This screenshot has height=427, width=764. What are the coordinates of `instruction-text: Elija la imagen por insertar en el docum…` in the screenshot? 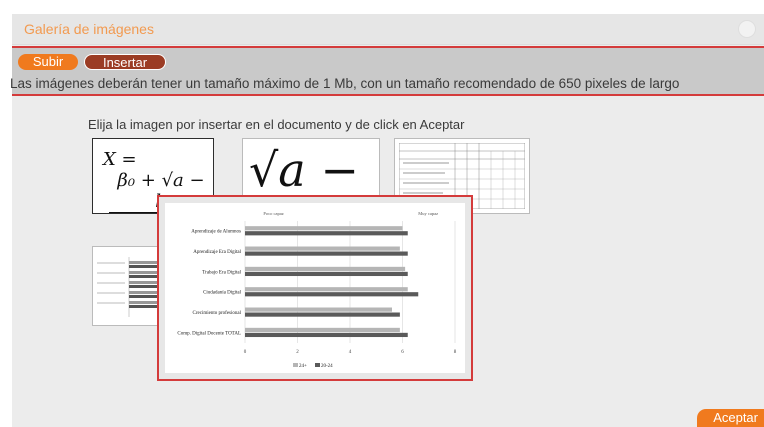 It's located at (276, 124).